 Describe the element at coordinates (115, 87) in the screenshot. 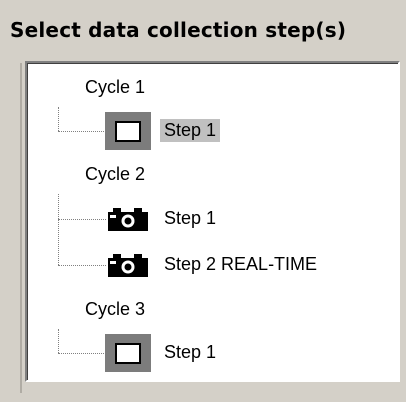

I see `tree-node-cycle-1: Cycle 1` at that location.